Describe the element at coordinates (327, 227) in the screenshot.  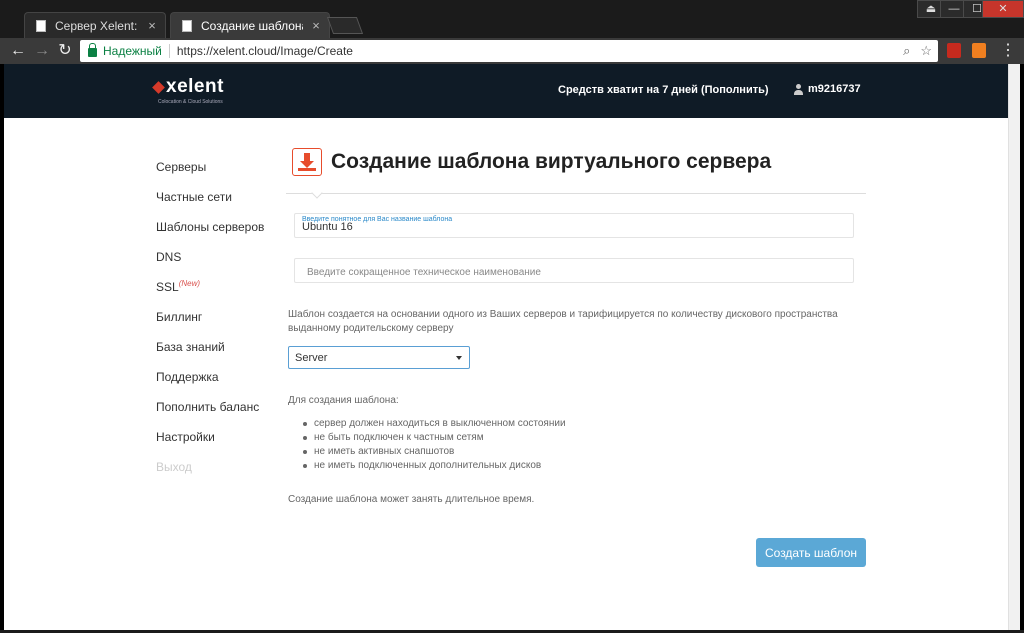
I see `template-name-value: Ubuntu 16` at that location.